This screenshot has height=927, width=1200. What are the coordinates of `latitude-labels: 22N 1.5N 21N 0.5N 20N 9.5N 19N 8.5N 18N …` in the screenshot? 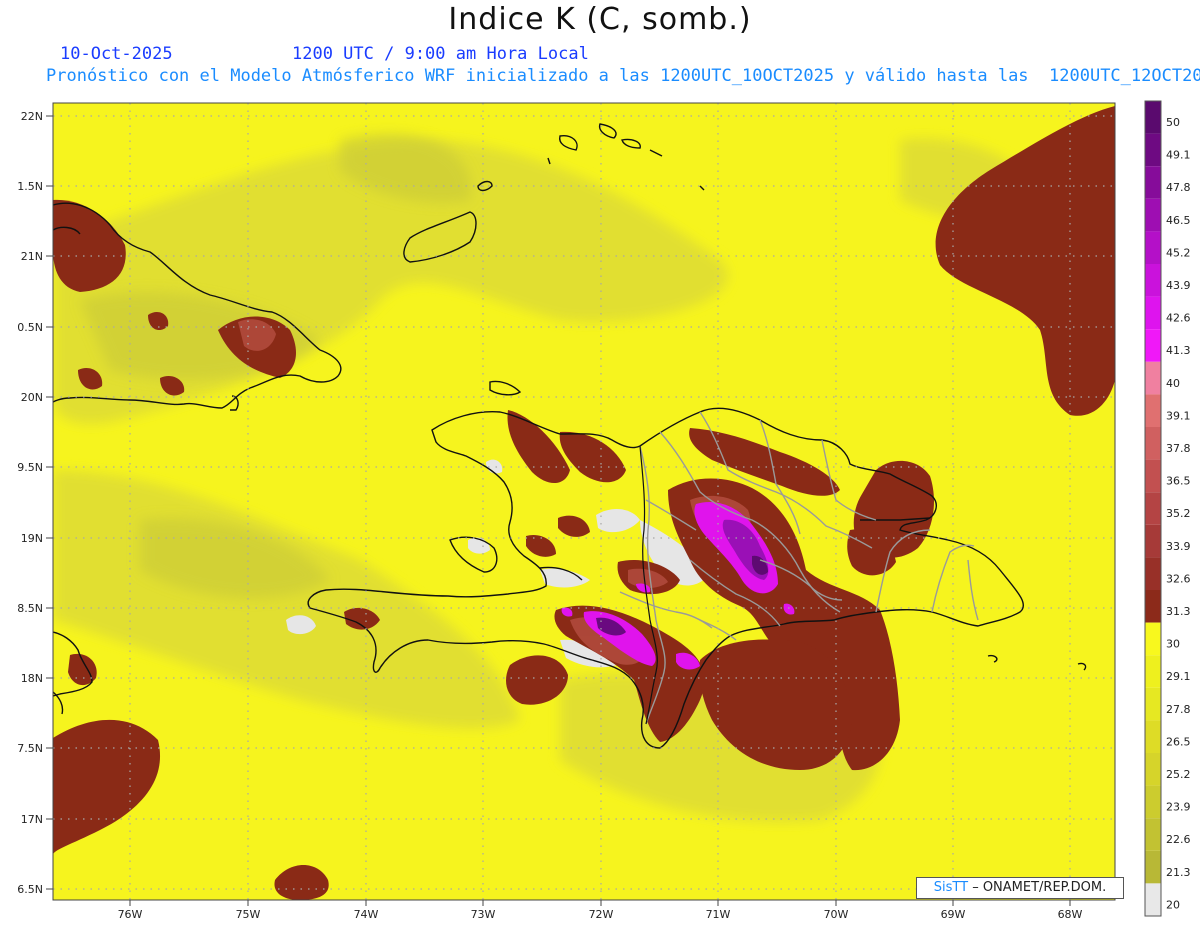 It's located at (35, 503).